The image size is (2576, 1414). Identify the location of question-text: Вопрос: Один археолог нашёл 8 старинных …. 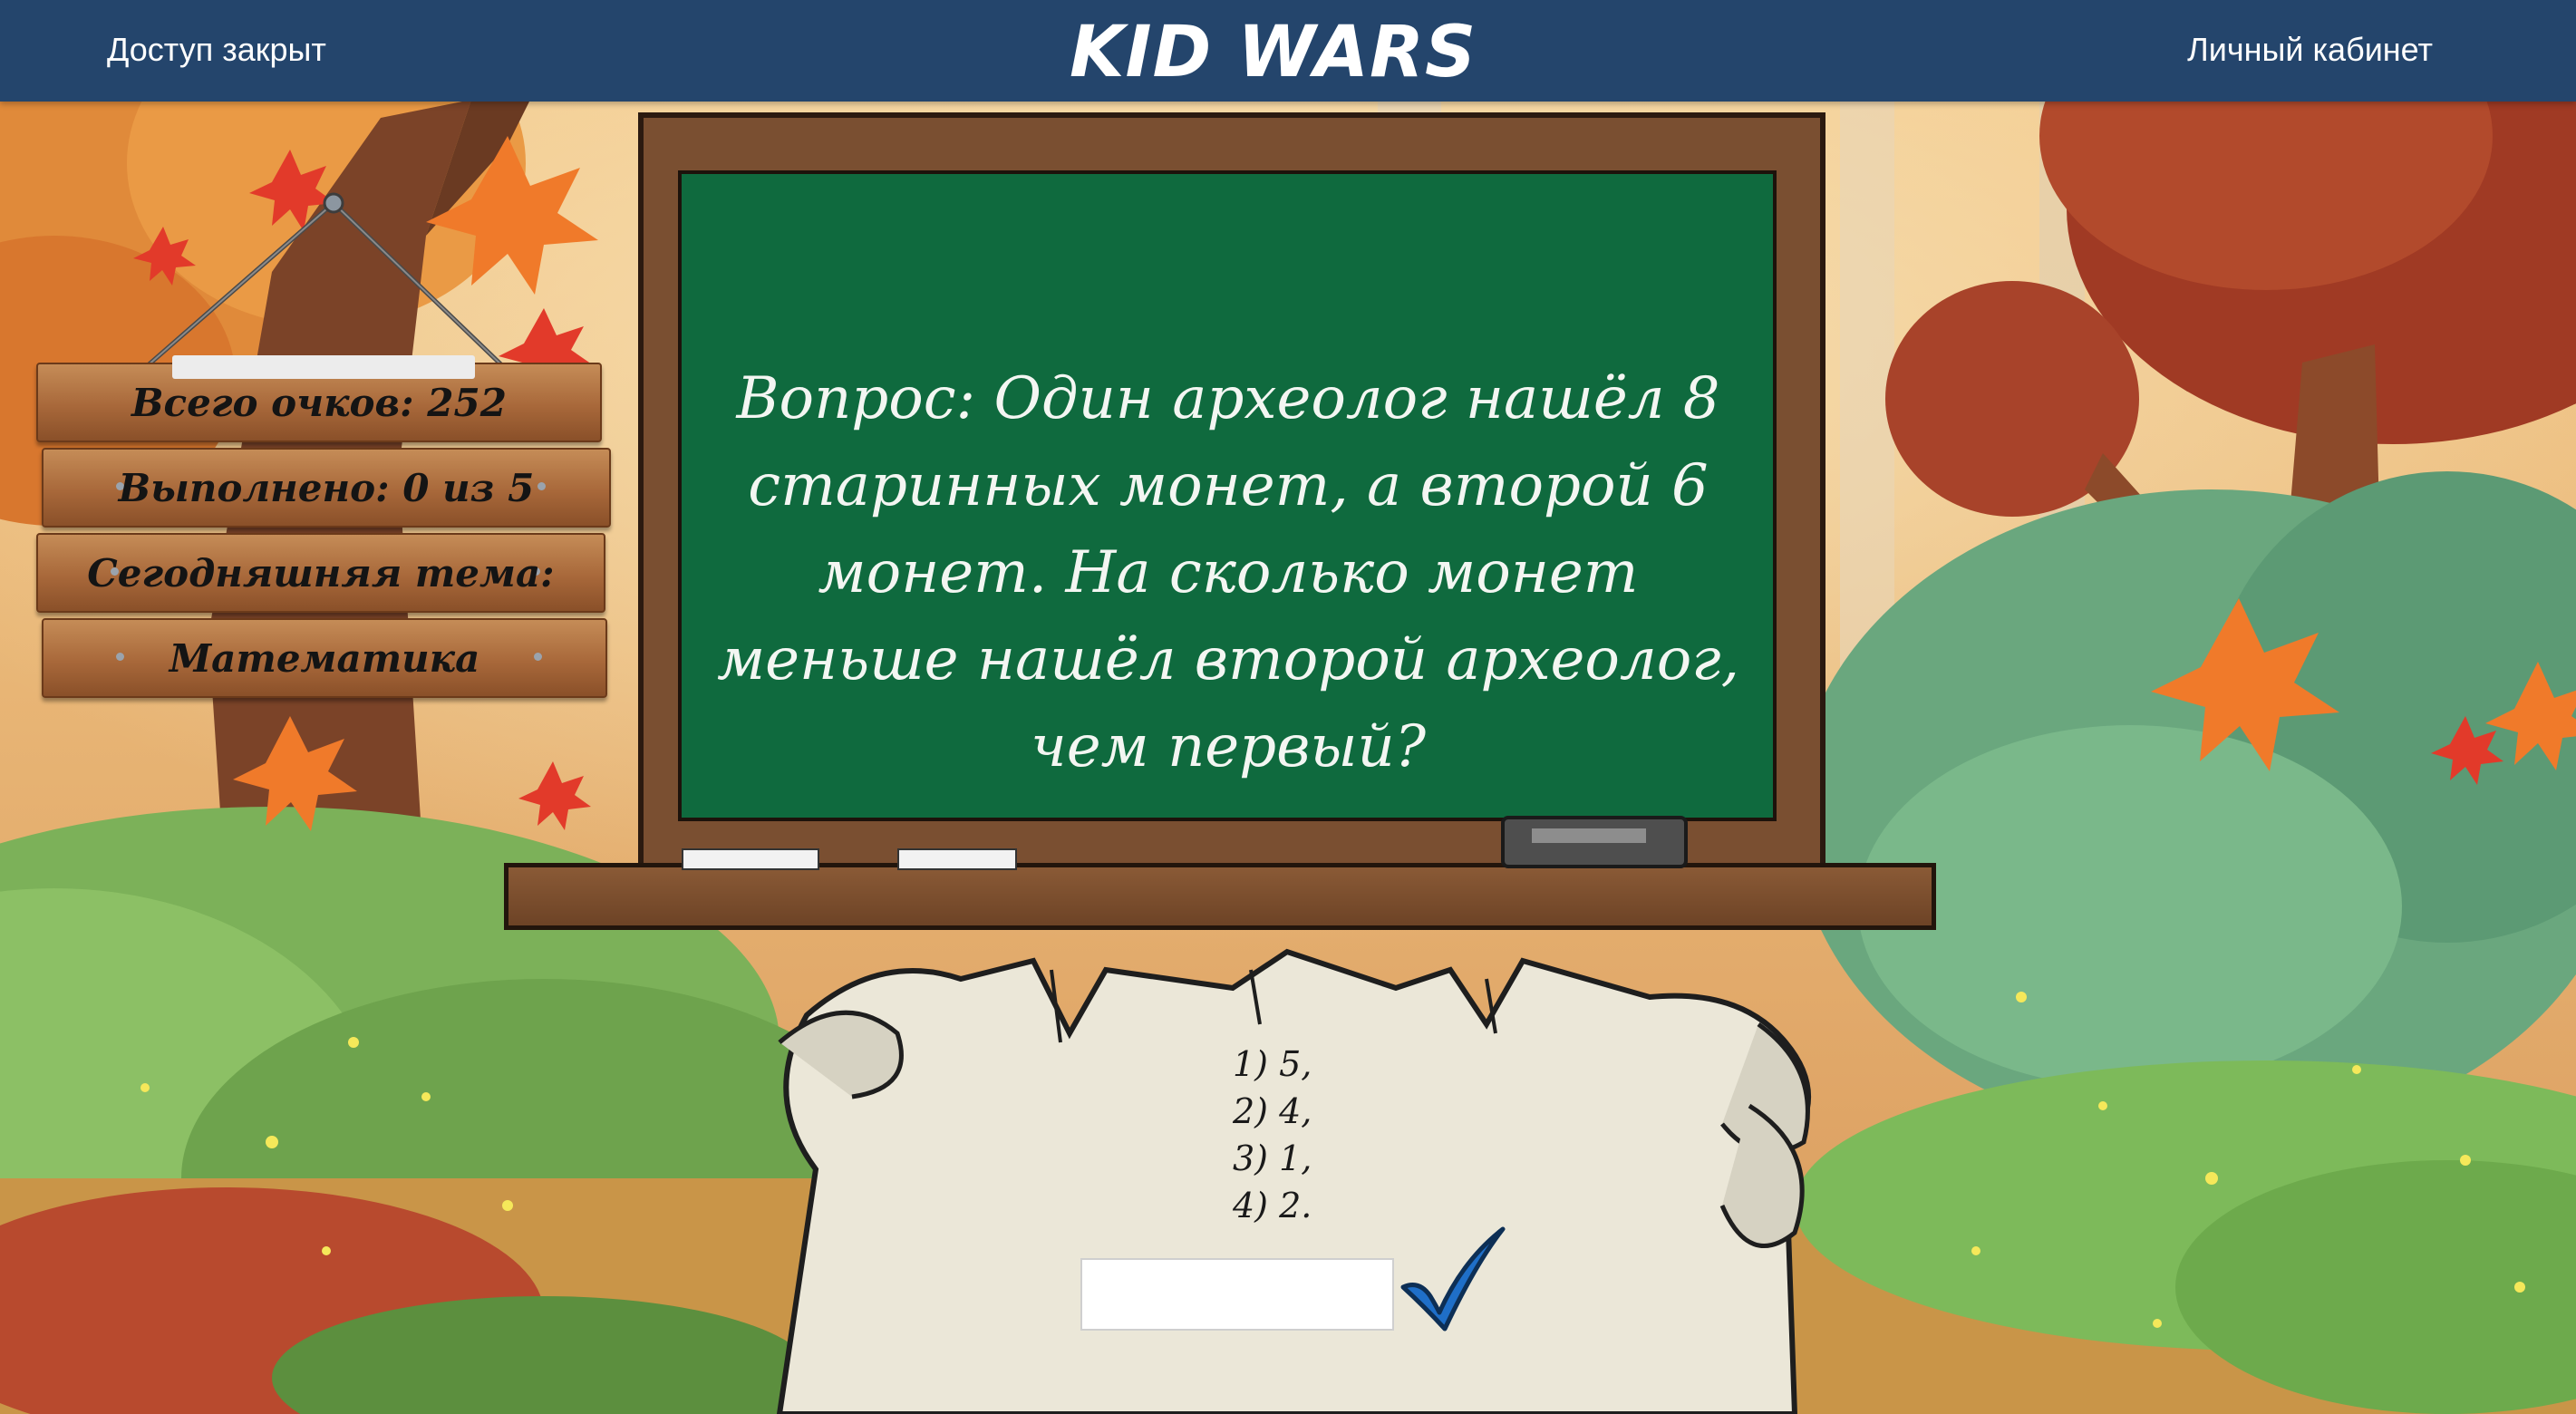
(1228, 572).